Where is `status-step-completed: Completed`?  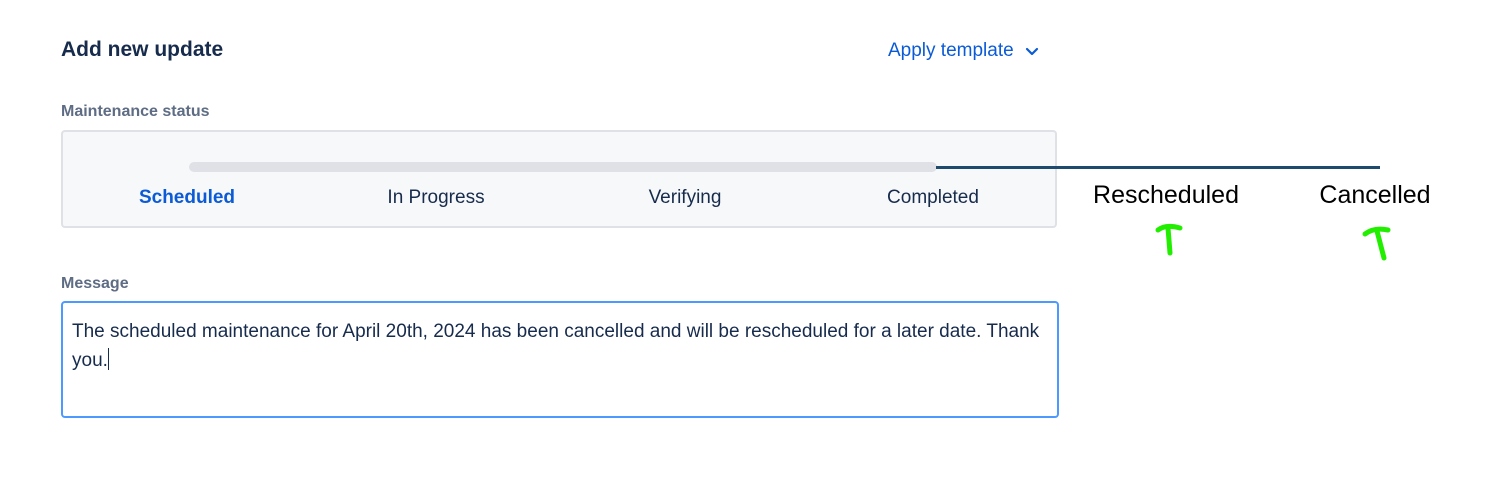 status-step-completed: Completed is located at coordinates (933, 198).